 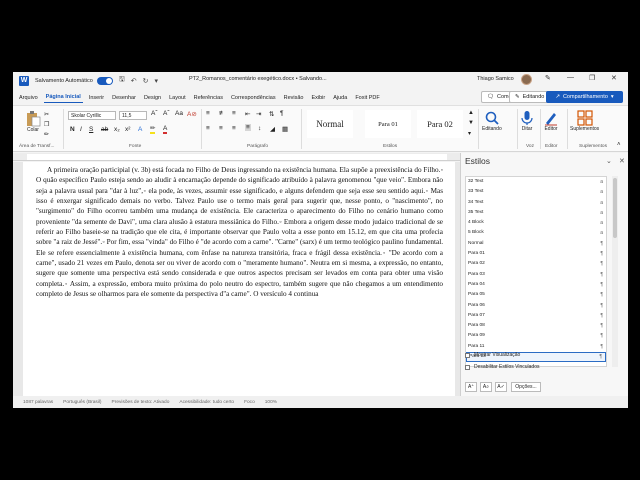 What do you see at coordinates (222, 113) in the screenshot?
I see `numbering-icon: ≢` at bounding box center [222, 113].